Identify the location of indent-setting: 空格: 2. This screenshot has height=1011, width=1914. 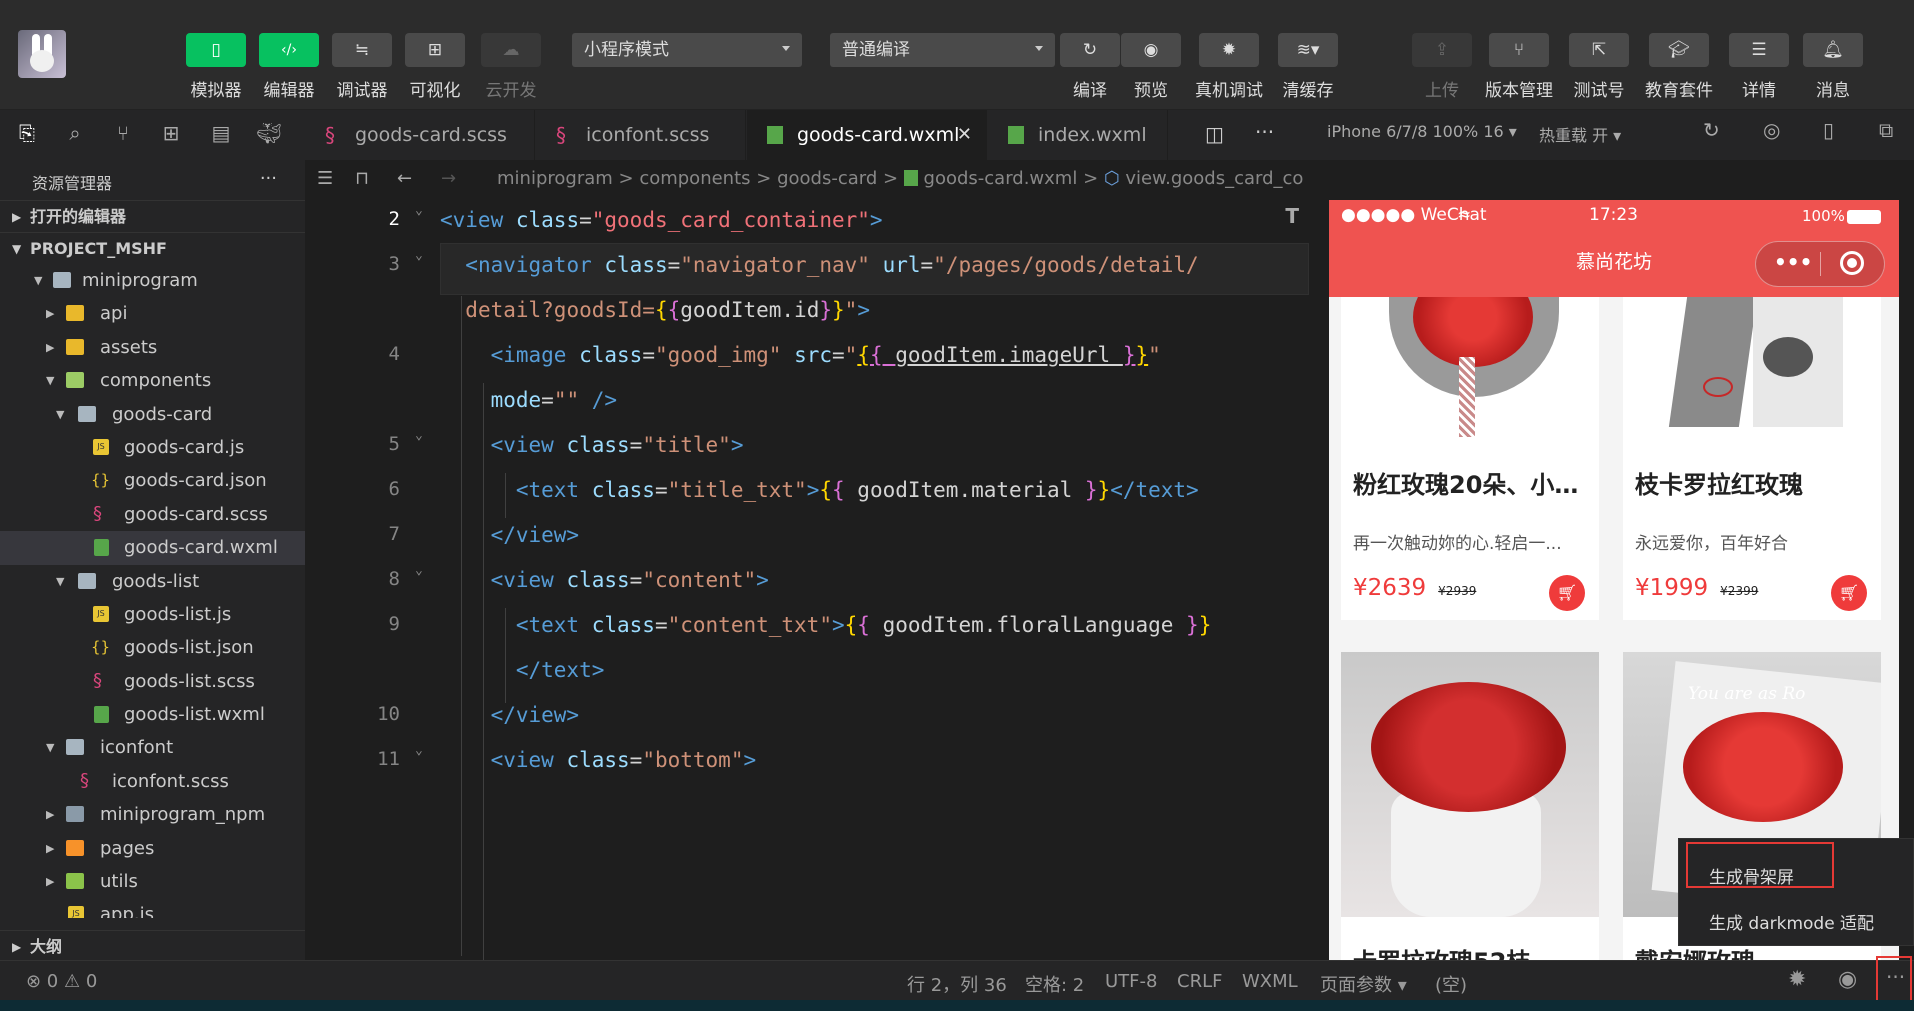
(1054, 984).